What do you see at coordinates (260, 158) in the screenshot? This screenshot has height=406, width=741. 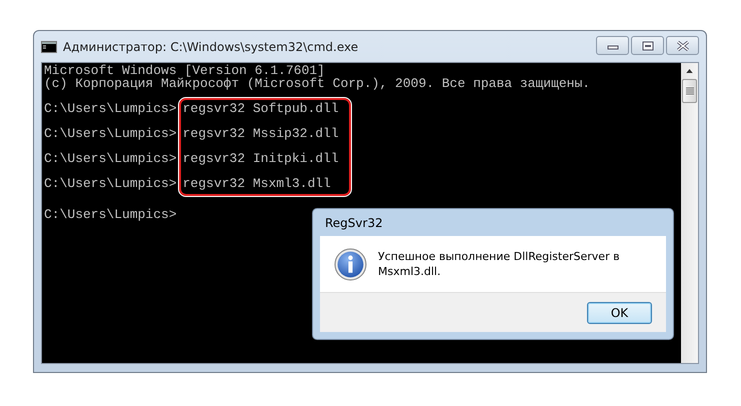 I see `command-text: regsvr32 Initpki.dll` at bounding box center [260, 158].